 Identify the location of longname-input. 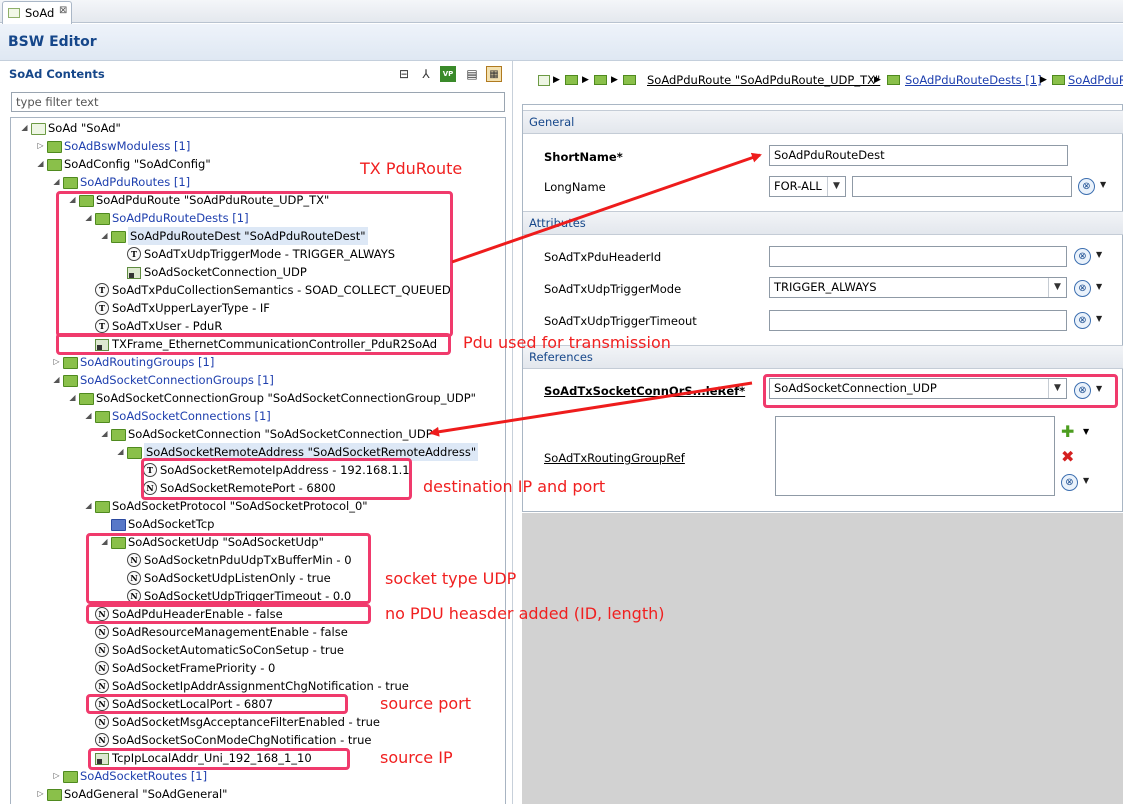
(962, 186).